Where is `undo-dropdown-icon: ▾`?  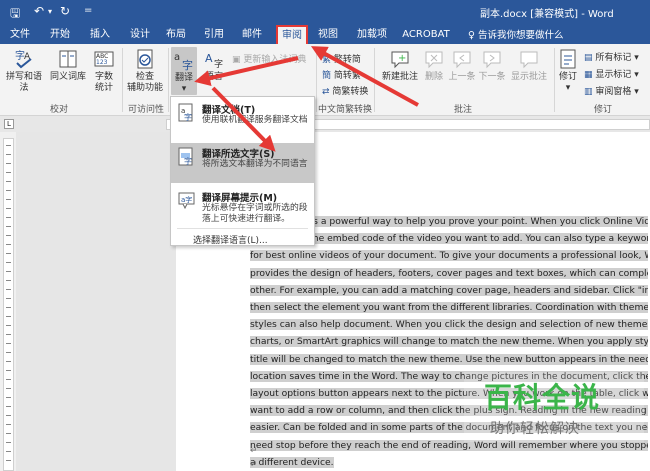 undo-dropdown-icon: ▾ is located at coordinates (50, 11).